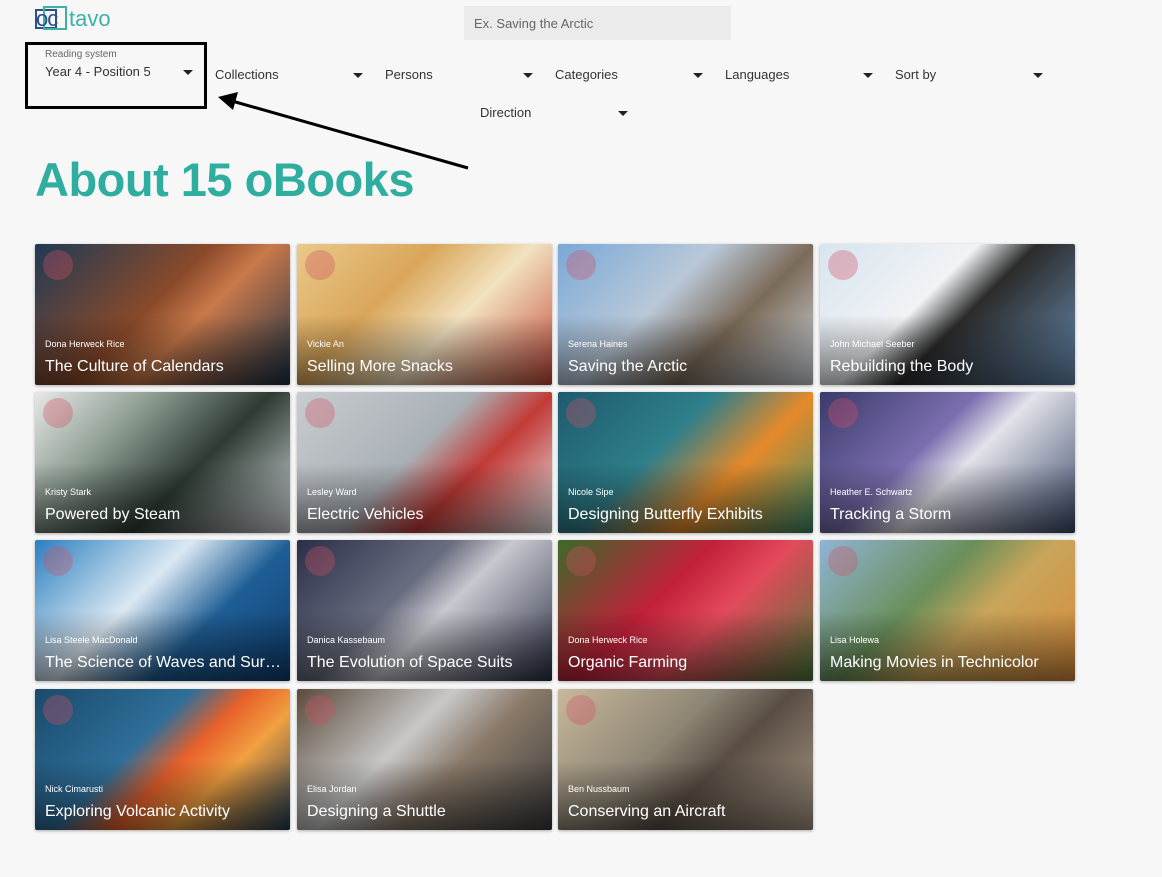  What do you see at coordinates (891, 514) in the screenshot?
I see `book-title: Tracking a Storm` at bounding box center [891, 514].